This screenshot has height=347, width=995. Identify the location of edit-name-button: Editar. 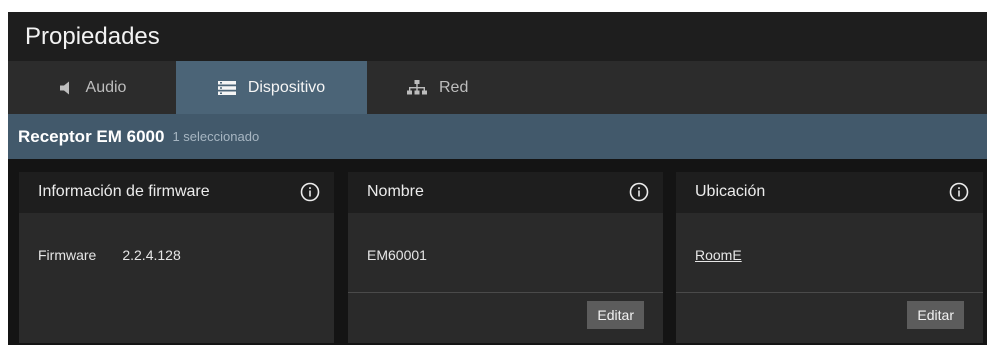
(615, 315).